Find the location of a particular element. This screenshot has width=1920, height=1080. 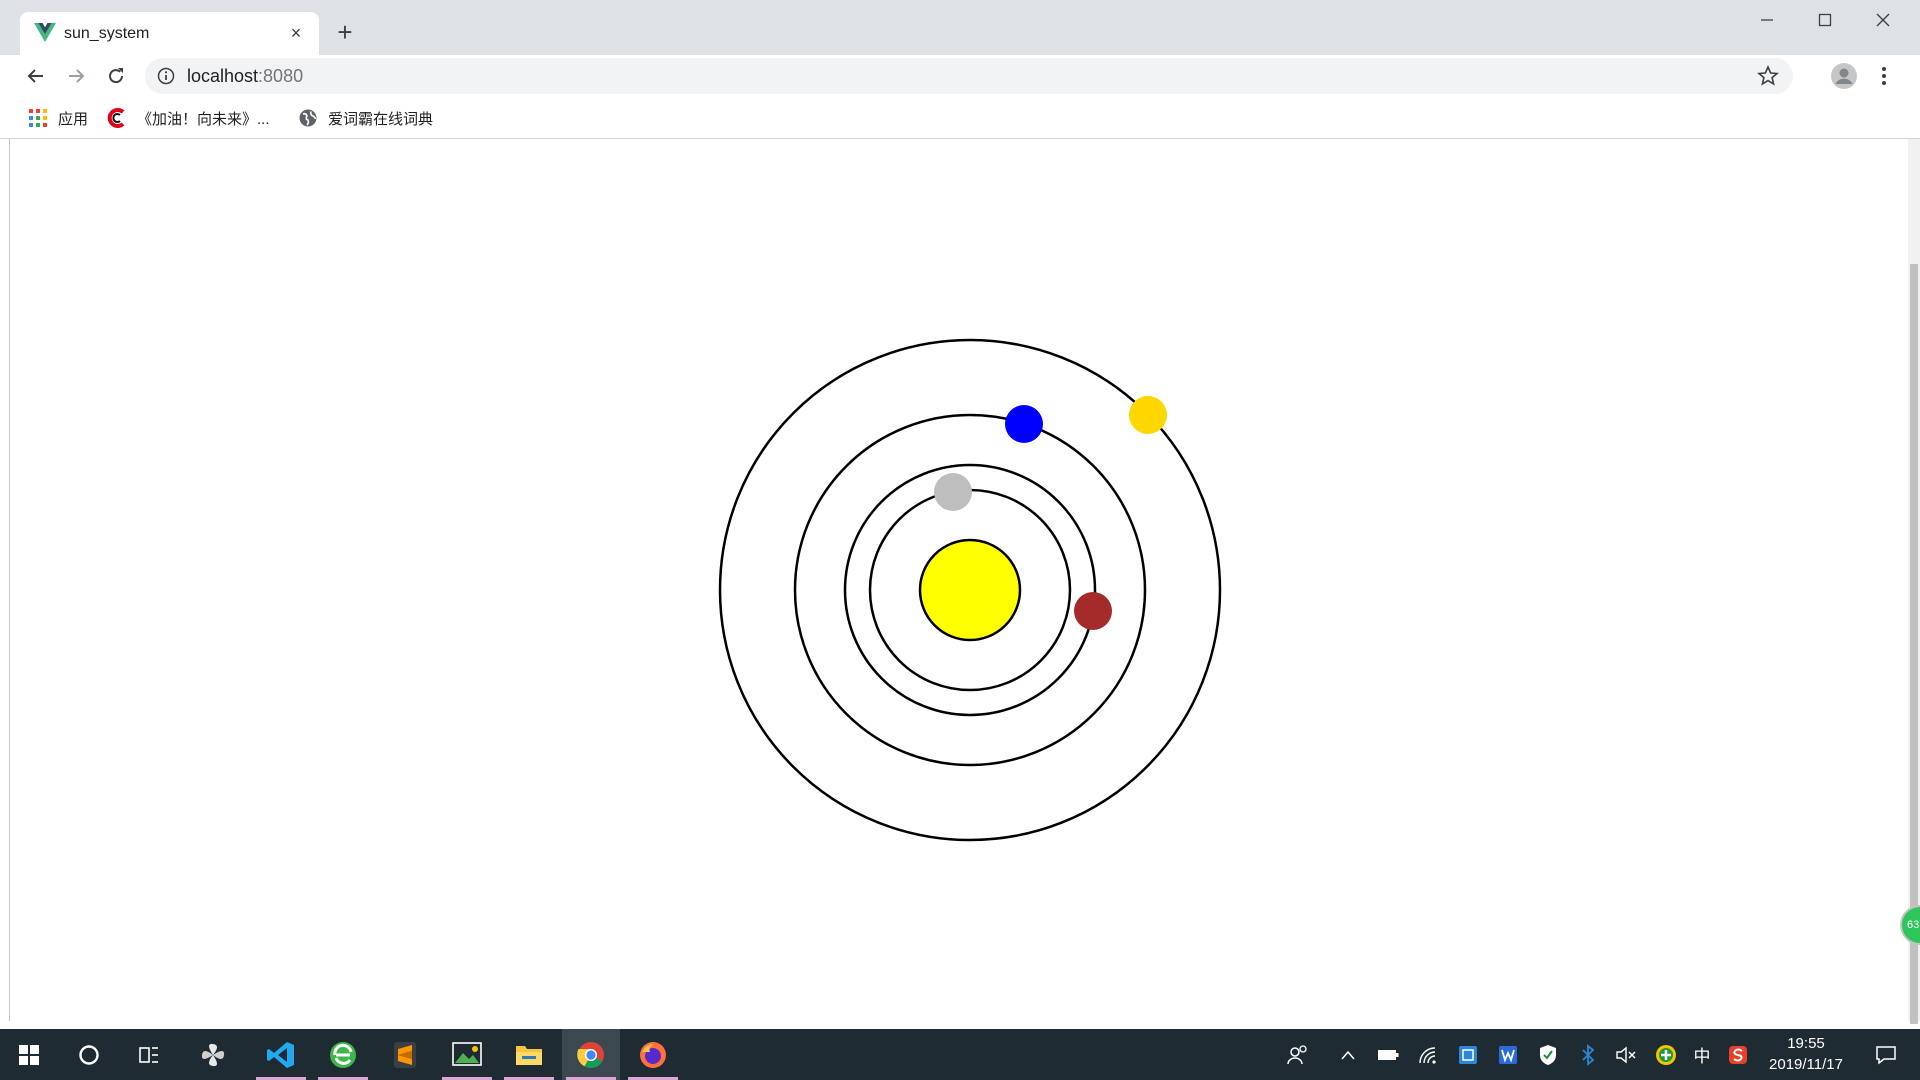

plus-badge-icon is located at coordinates (1666, 1054).